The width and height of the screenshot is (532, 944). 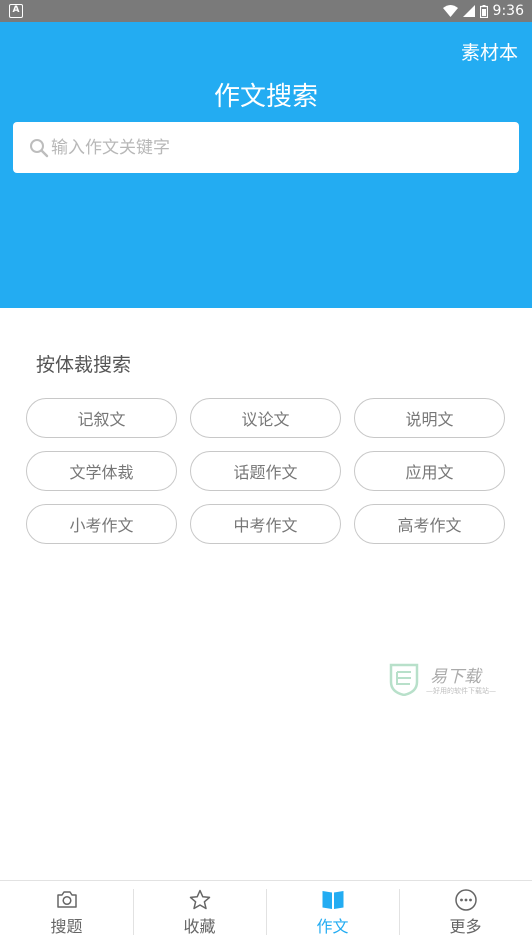 I want to click on battery-icon, so click(x=483, y=11).